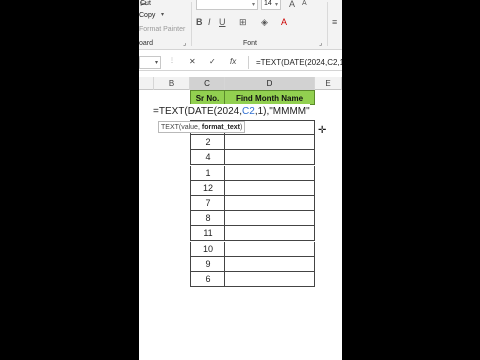  I want to click on name-box: ▾, so click(150, 62).